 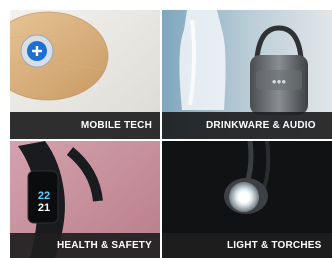 I want to click on tracker-minutes: 21, so click(x=44, y=208).